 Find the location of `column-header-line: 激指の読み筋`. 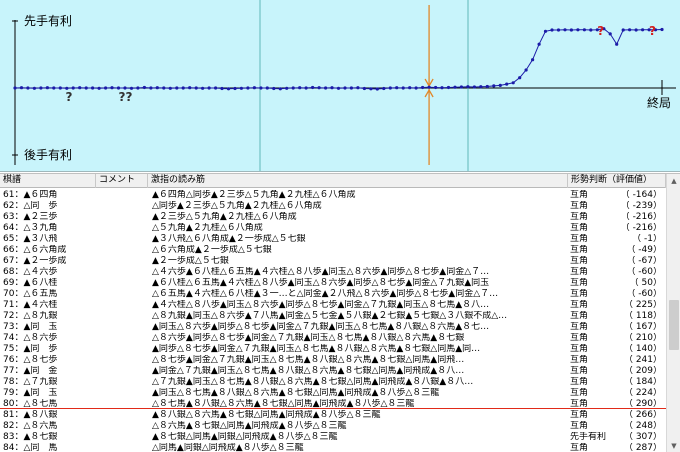

column-header-line: 激指の読み筋 is located at coordinates (358, 181).